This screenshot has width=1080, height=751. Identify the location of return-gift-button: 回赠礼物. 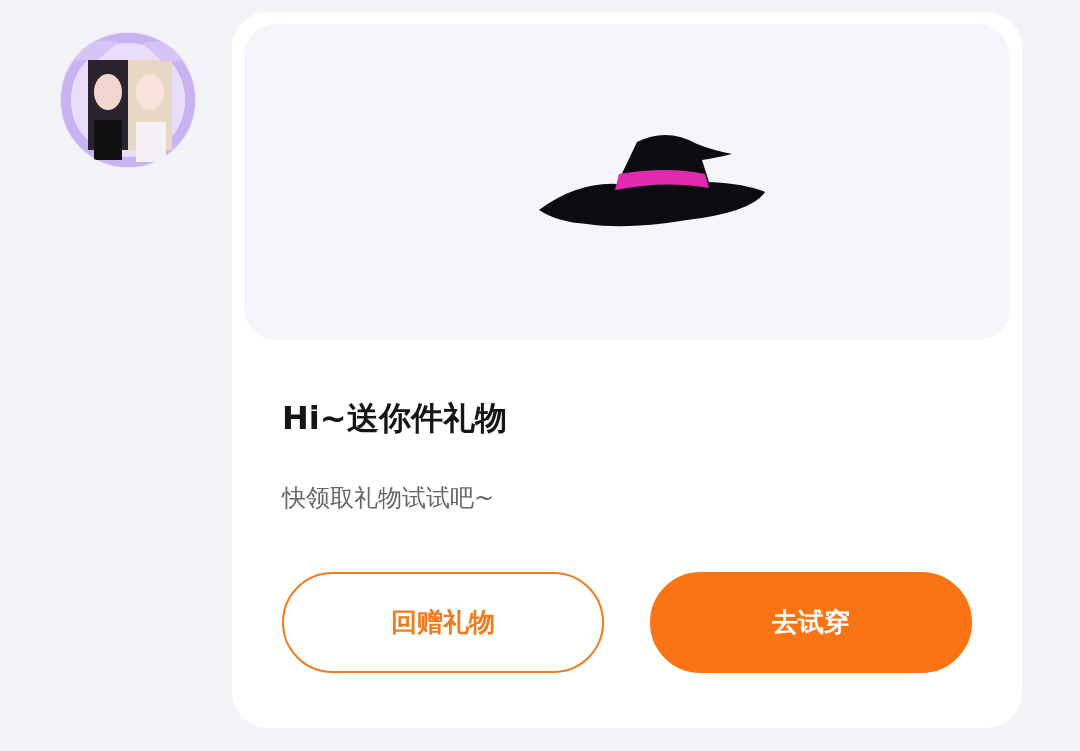
(443, 622).